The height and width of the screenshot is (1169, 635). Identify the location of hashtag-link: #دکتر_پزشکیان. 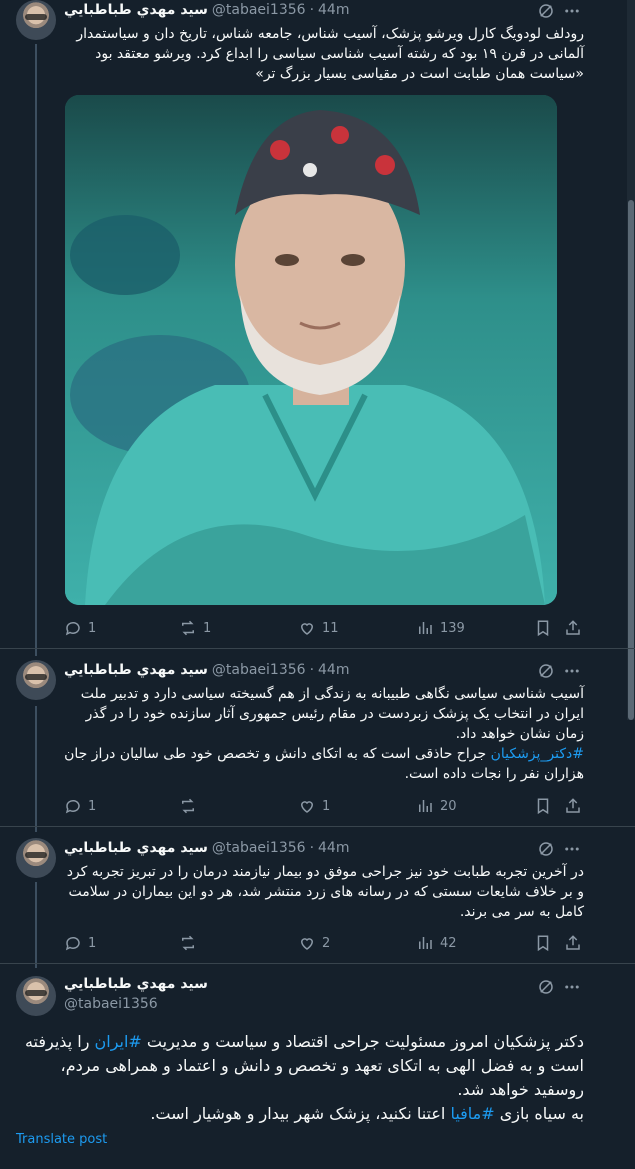
(537, 754).